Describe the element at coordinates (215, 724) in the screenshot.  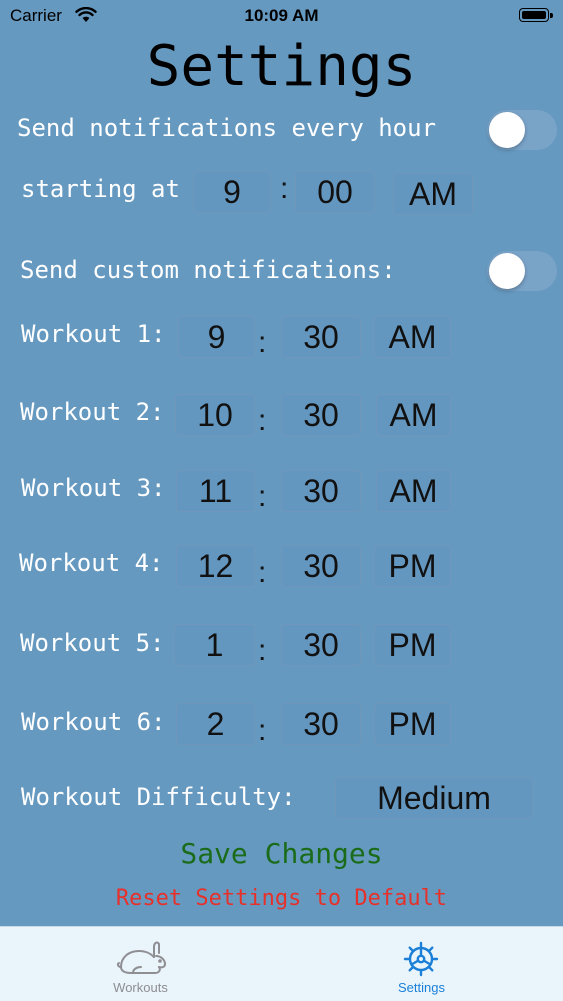
I see `workout-6-hour-field: 2` at that location.